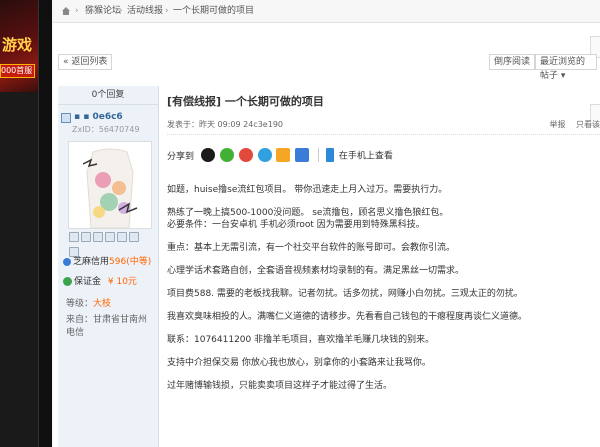 Image resolution: width=600 pixels, height=447 pixels. I want to click on qq-icon, so click(207, 155).